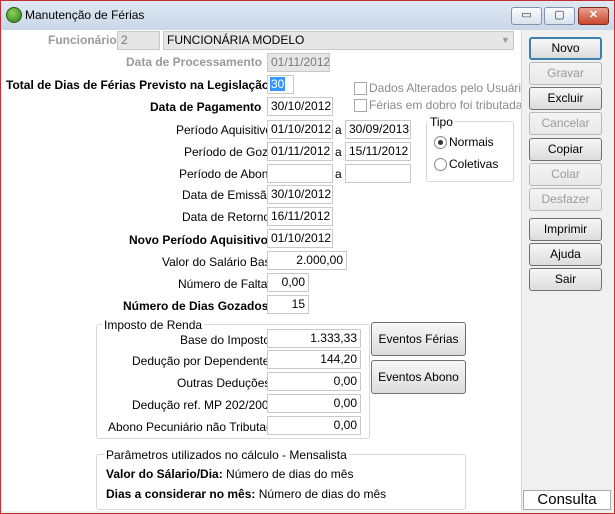  I want to click on dias-gozados-label: Número de Dias Gozados, so click(196, 306).